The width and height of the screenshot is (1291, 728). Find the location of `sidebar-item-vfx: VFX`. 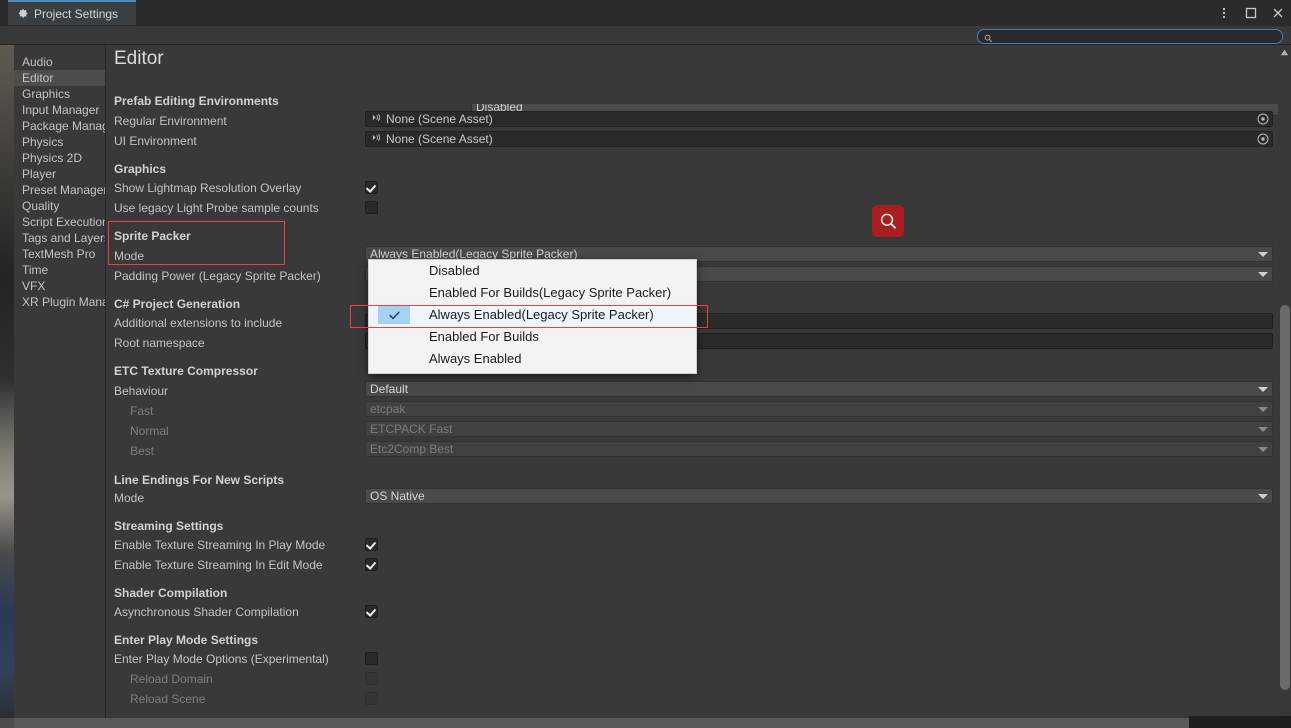

sidebar-item-vfx: VFX is located at coordinates (59, 286).